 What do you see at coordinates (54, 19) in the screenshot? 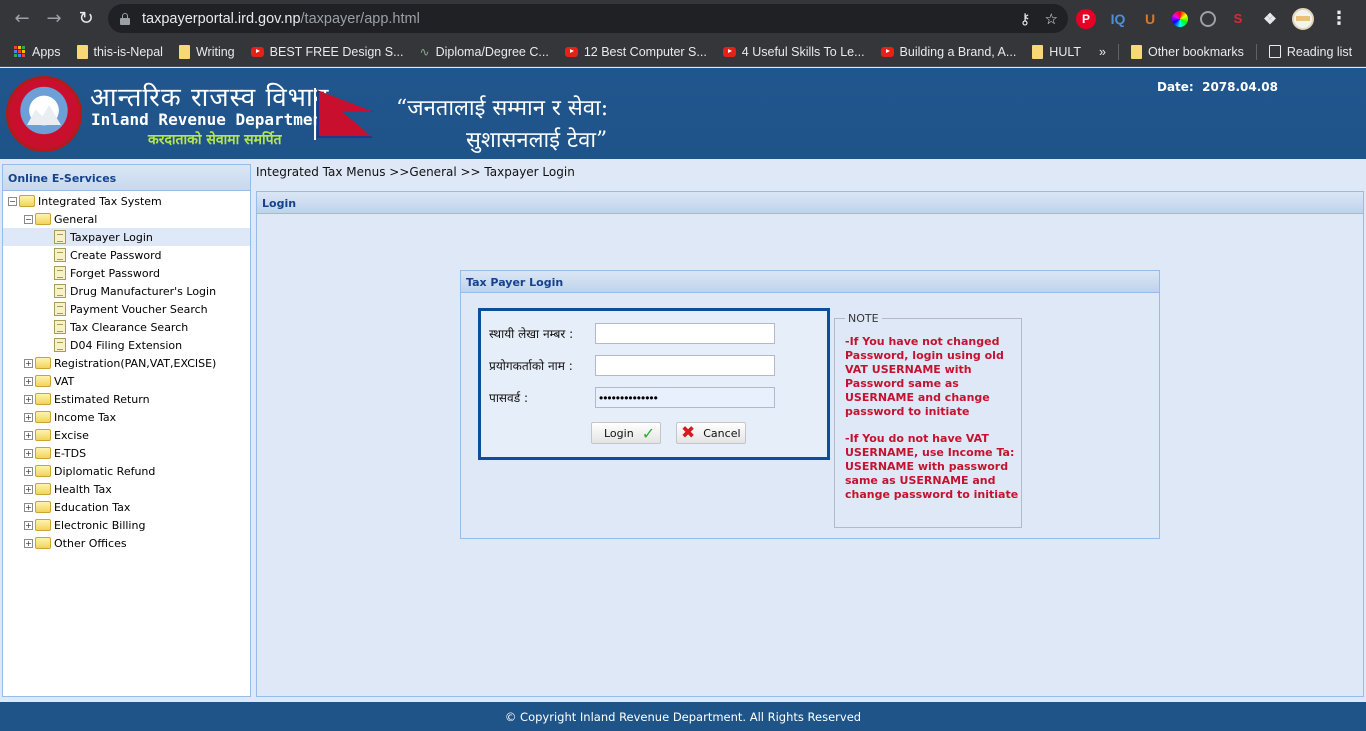
I see `forward-button: →` at bounding box center [54, 19].